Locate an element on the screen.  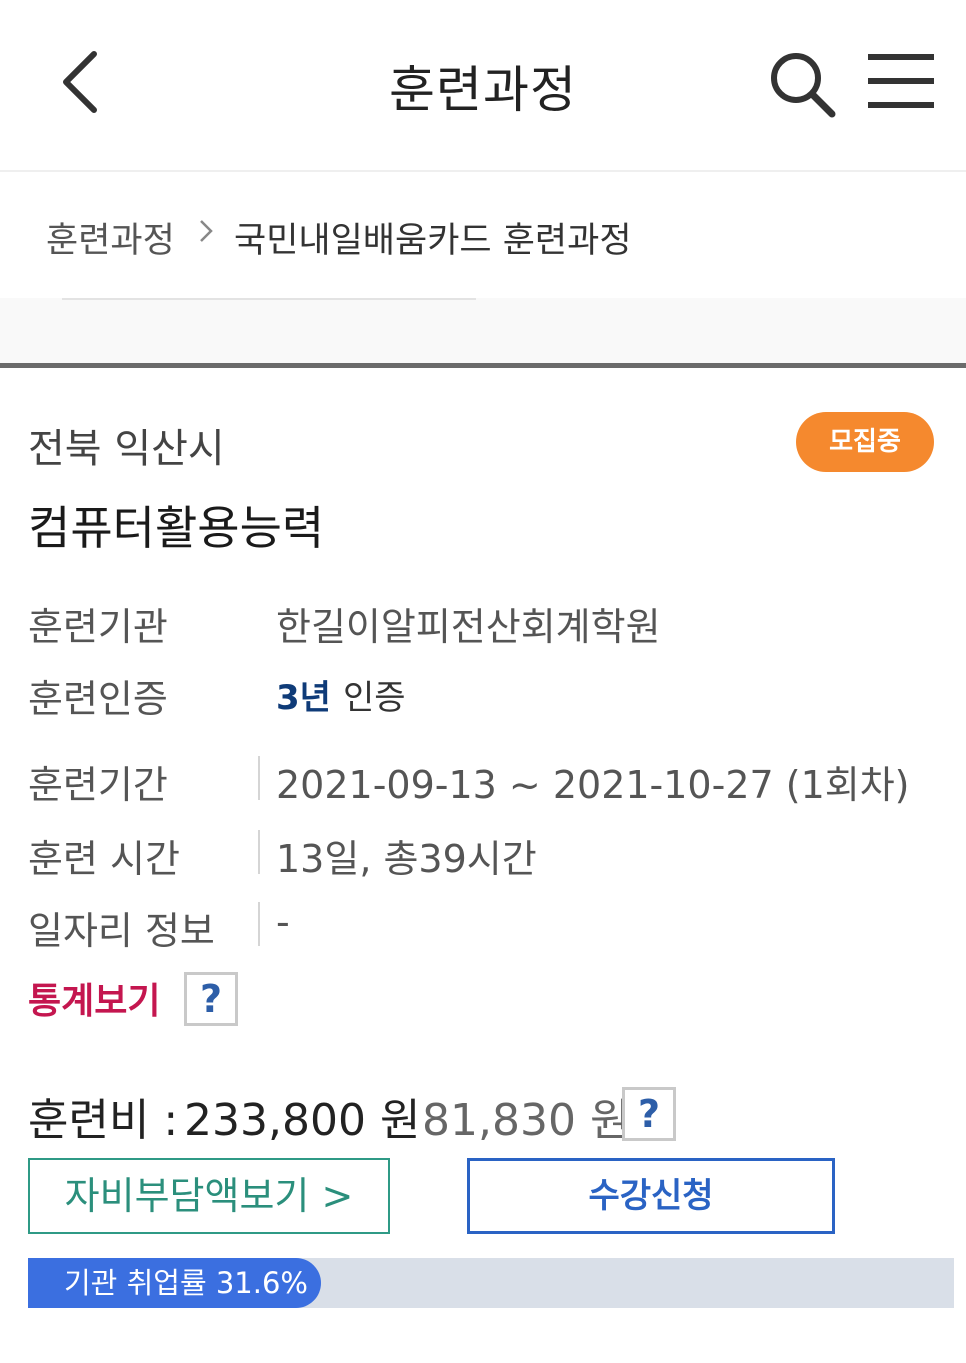
certification-value: 3년 인증 is located at coordinates (341, 694).